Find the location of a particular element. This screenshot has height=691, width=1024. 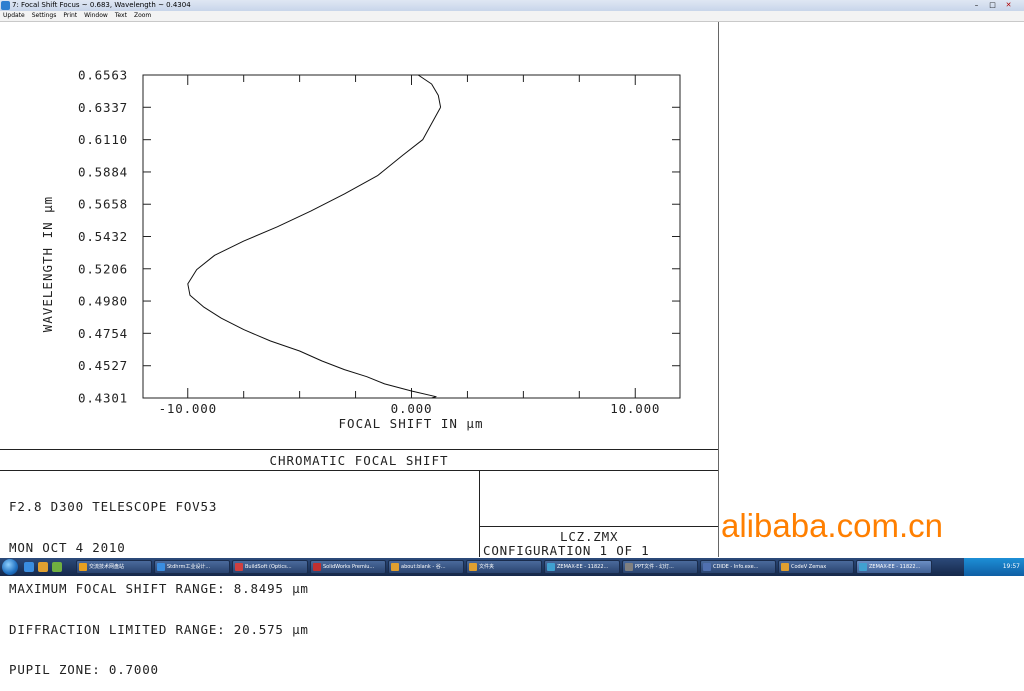

menu-text: Text is located at coordinates (121, 16).